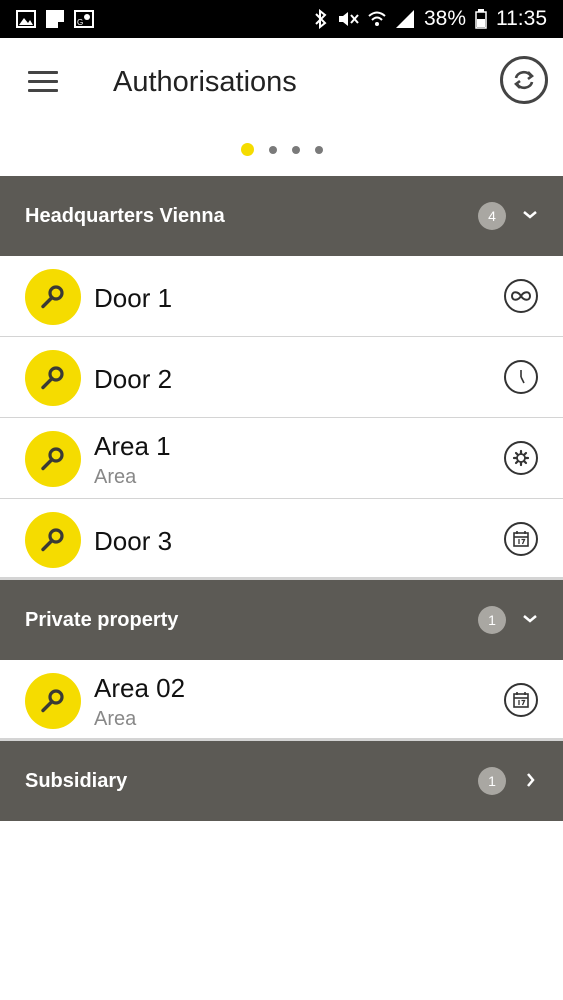  I want to click on item-name: Area 1, so click(132, 446).